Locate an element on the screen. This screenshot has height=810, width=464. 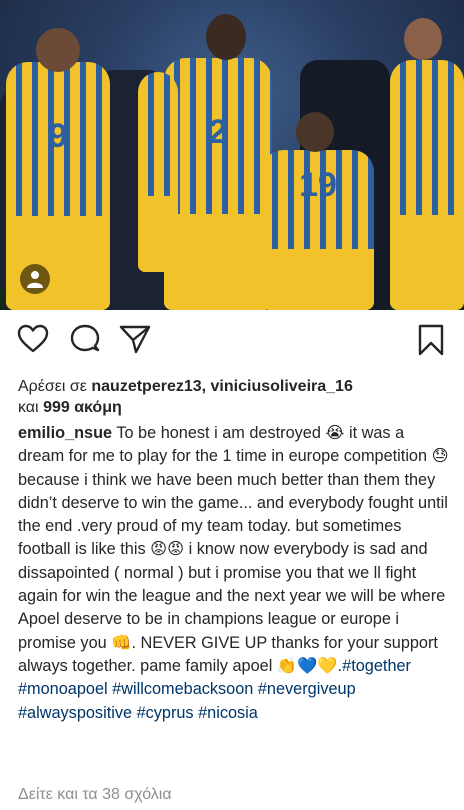
jersey-number: 19 is located at coordinates (318, 185).